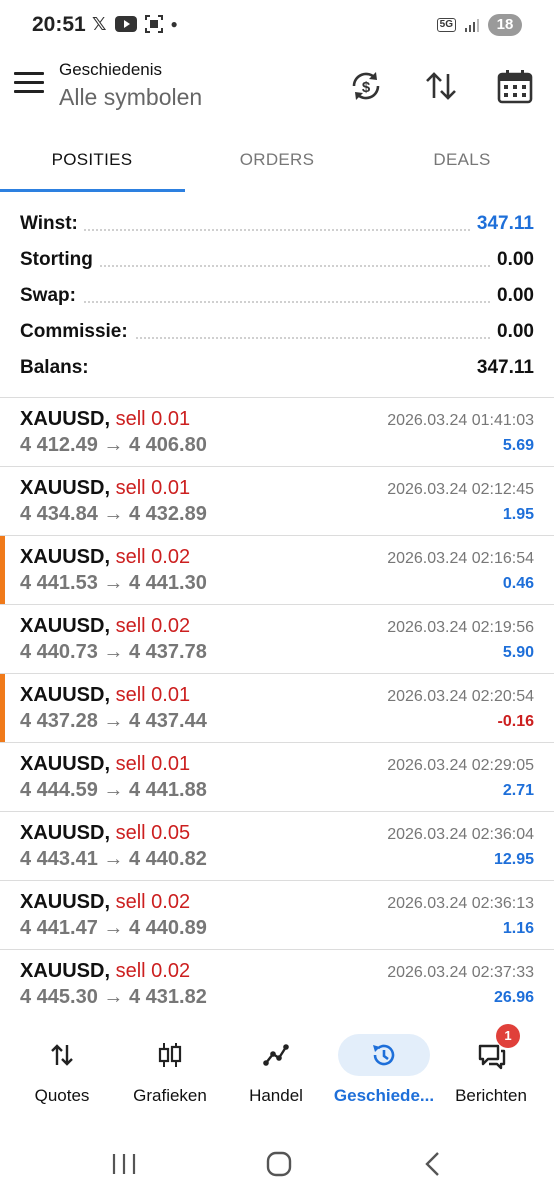 The width and height of the screenshot is (554, 1200). What do you see at coordinates (92, 163) in the screenshot?
I see `tab-positions: POSITIES` at bounding box center [92, 163].